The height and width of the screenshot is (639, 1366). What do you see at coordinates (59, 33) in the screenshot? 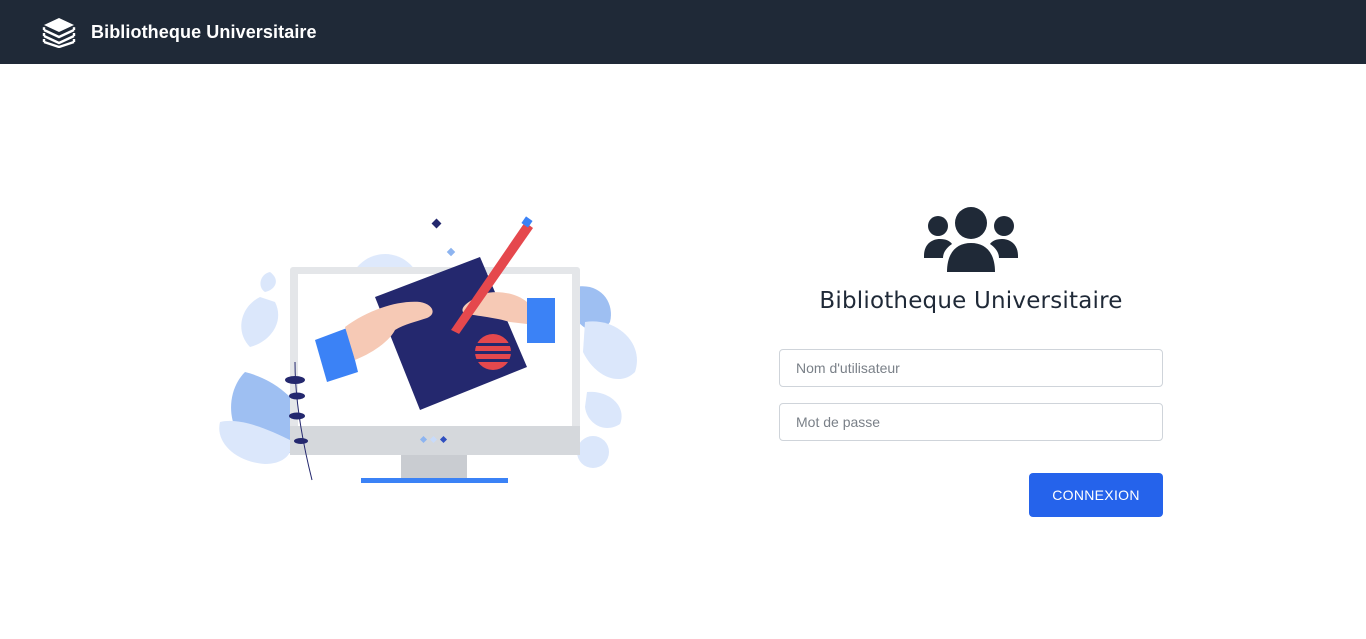
I see `stacked-books-icon` at bounding box center [59, 33].